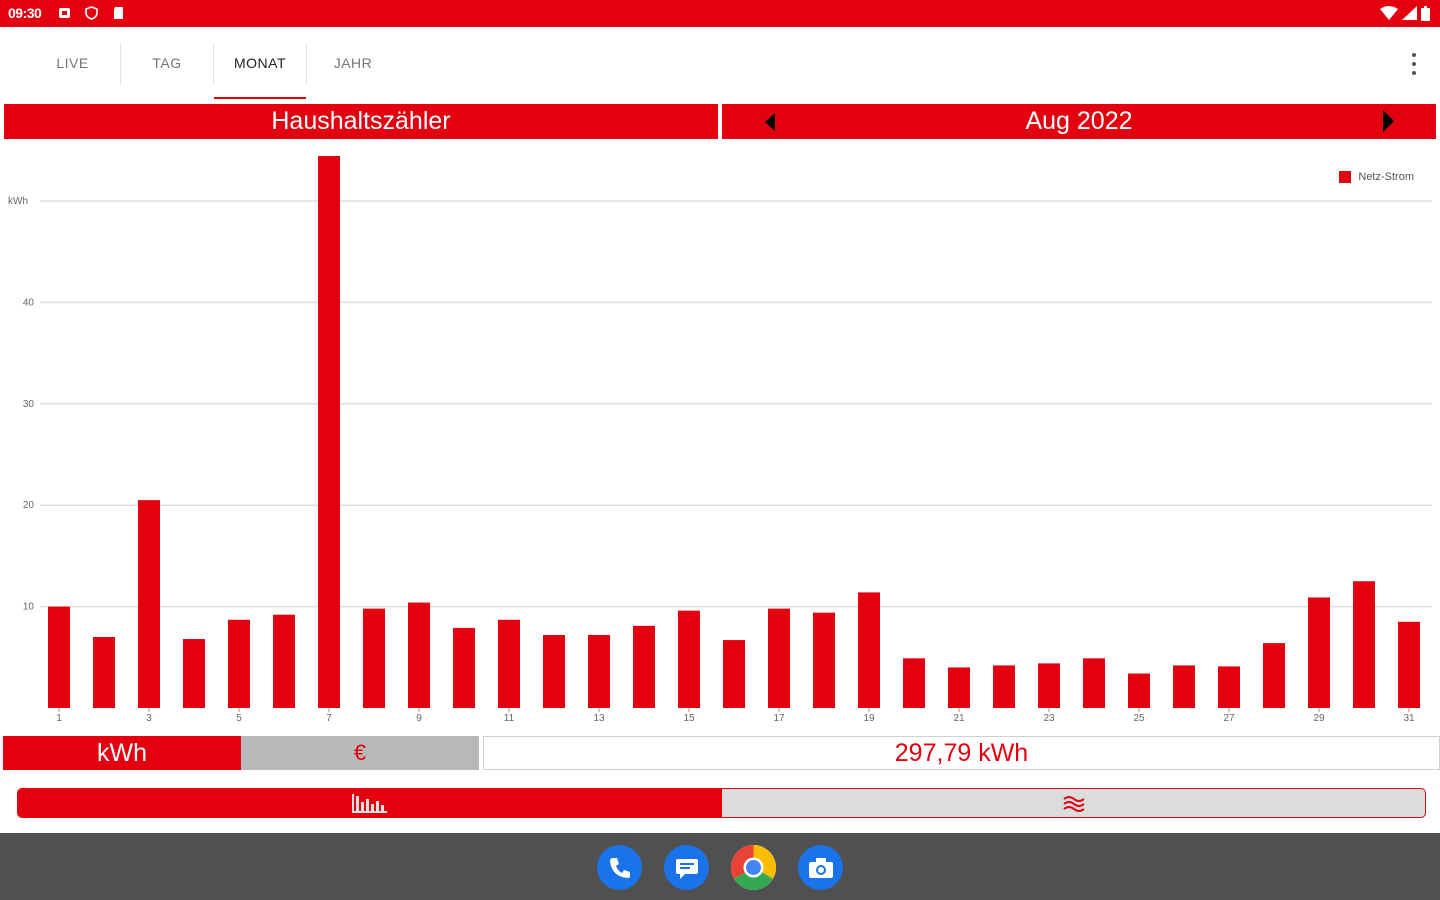  Describe the element at coordinates (869, 718) in the screenshot. I see `x-tick-label: 19` at that location.